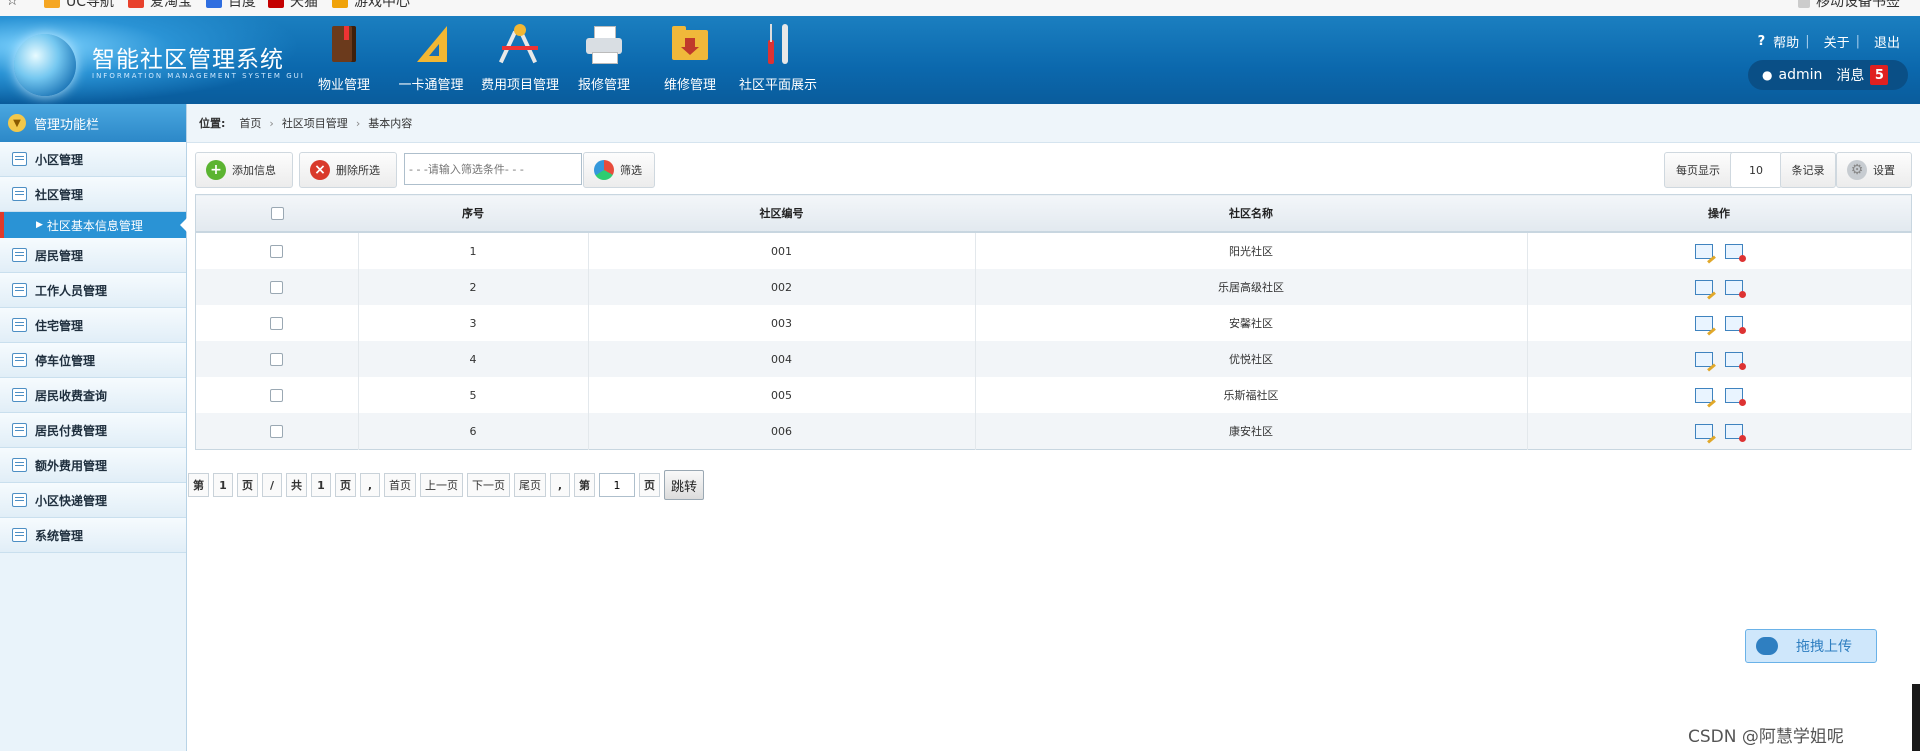 This screenshot has height=751, width=1920. What do you see at coordinates (400, 485) in the screenshot?
I see `first-page-button: 首页` at bounding box center [400, 485].